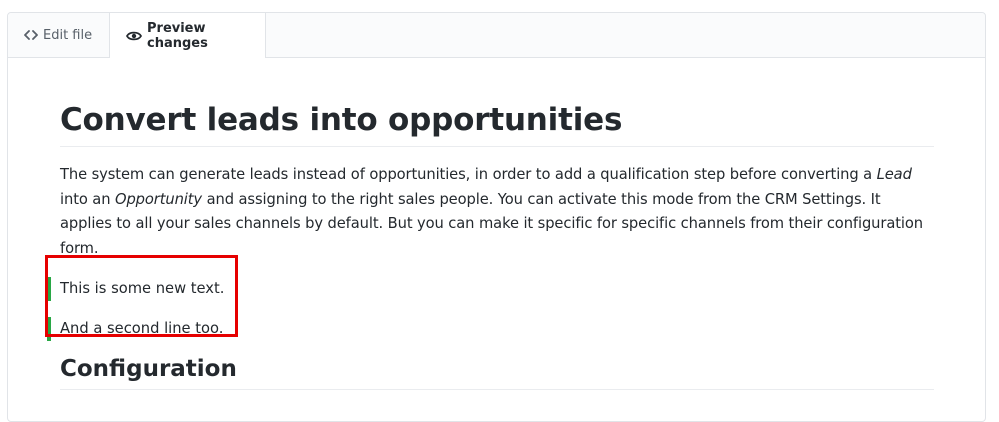 The height and width of the screenshot is (422, 999). Describe the element at coordinates (177, 35) in the screenshot. I see `tab-preview-changes-label: Preview changes` at that location.